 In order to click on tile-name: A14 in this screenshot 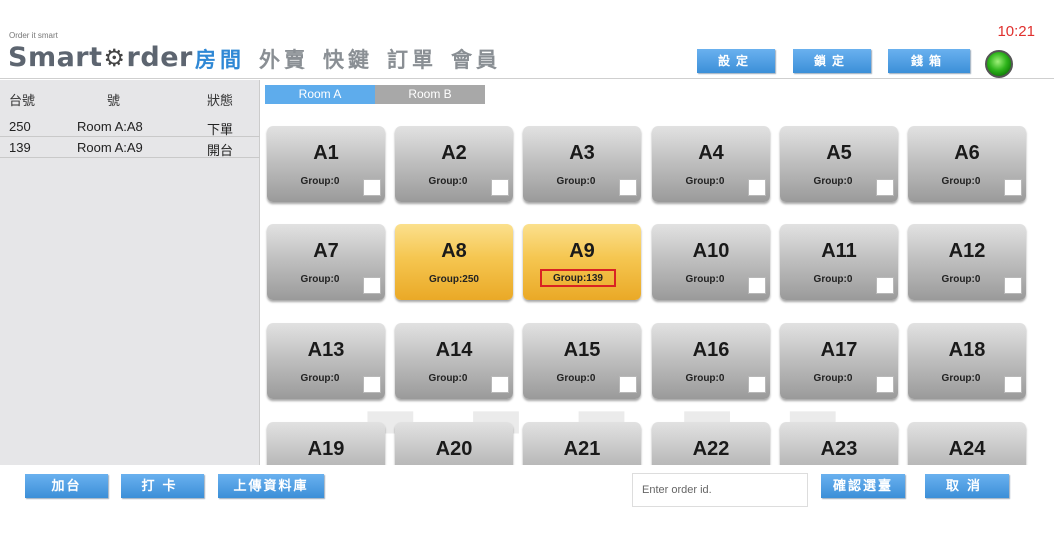, I will do `click(454, 350)`.